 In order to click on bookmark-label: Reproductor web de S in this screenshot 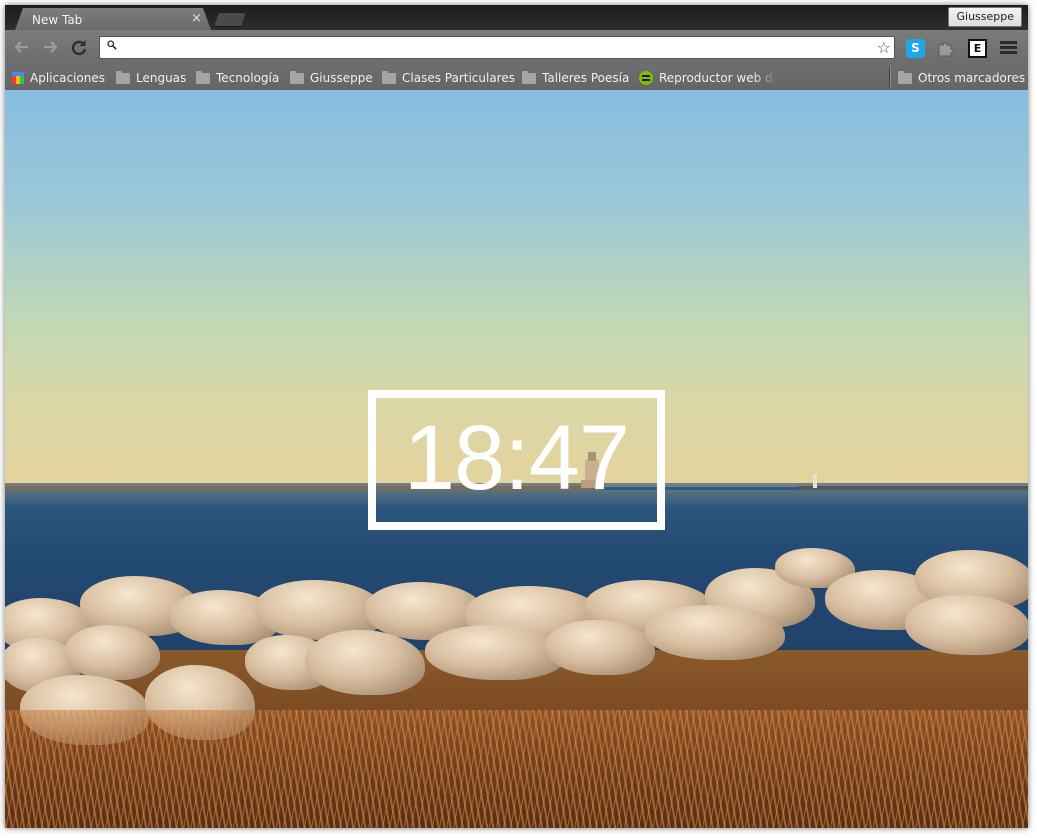, I will do `click(718, 78)`.